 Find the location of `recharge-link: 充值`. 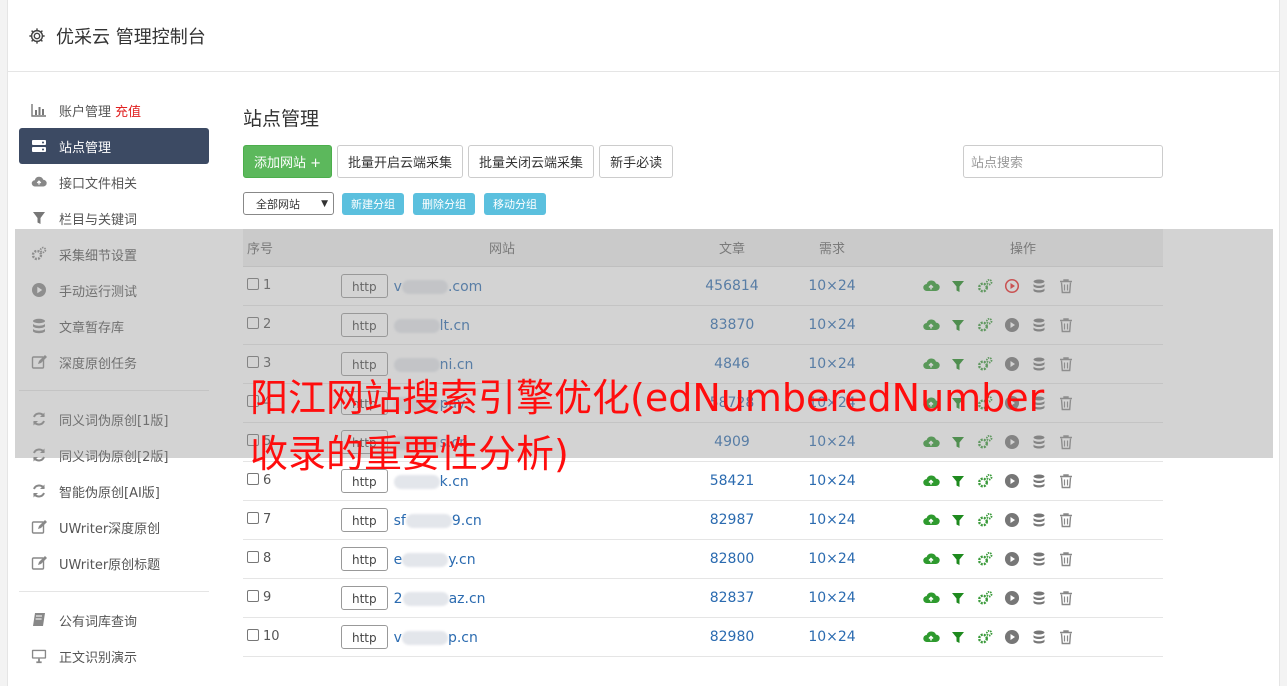

recharge-link: 充值 is located at coordinates (128, 110).